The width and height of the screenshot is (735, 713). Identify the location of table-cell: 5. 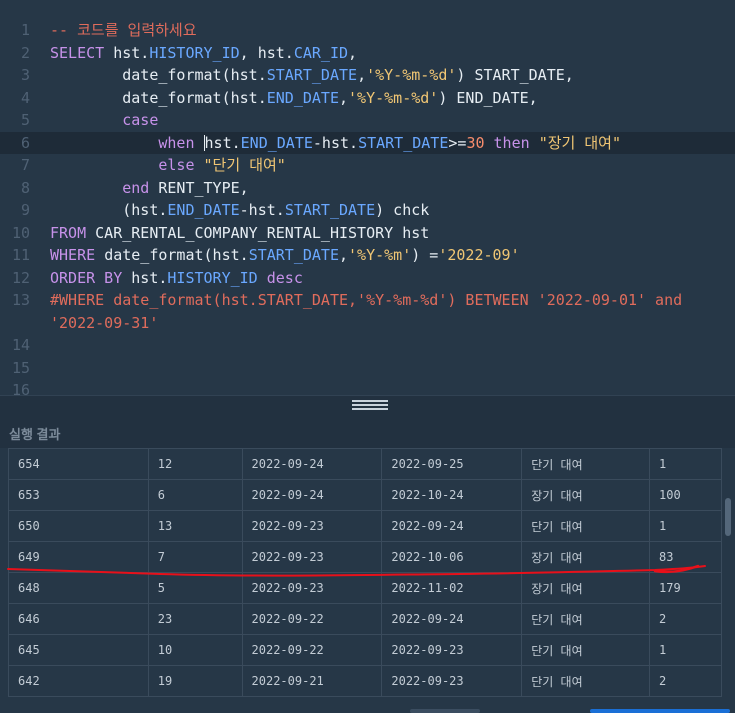
(195, 588).